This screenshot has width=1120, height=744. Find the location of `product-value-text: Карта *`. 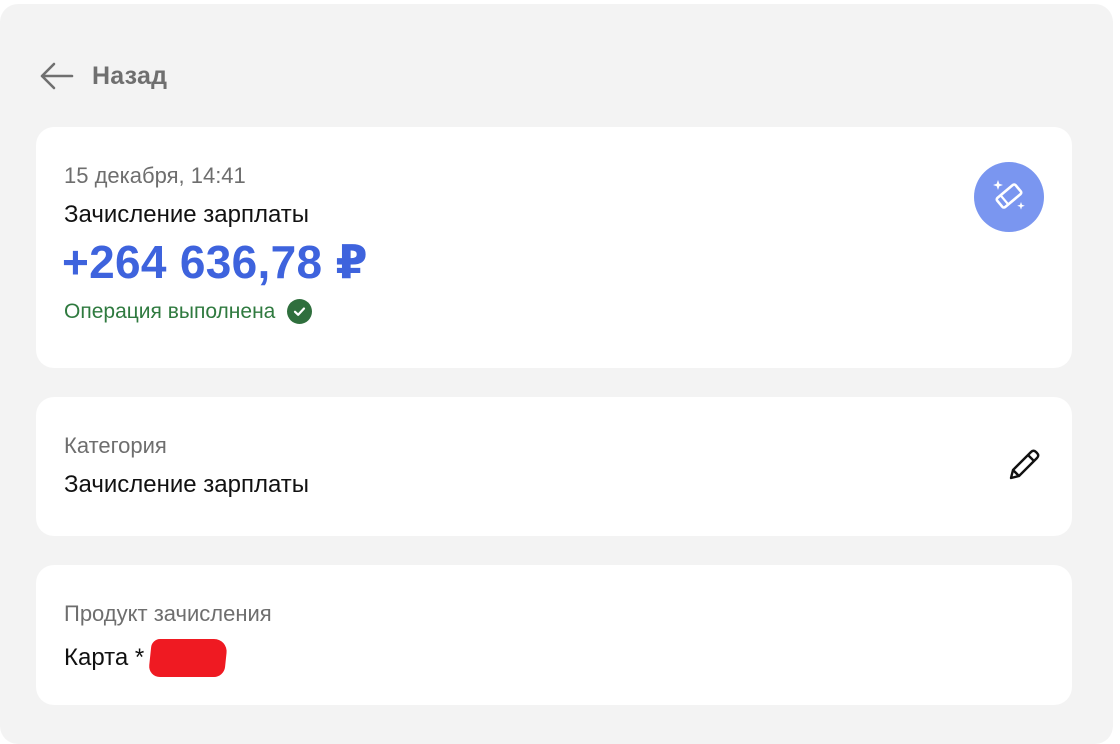

product-value-text: Карта * is located at coordinates (104, 657).